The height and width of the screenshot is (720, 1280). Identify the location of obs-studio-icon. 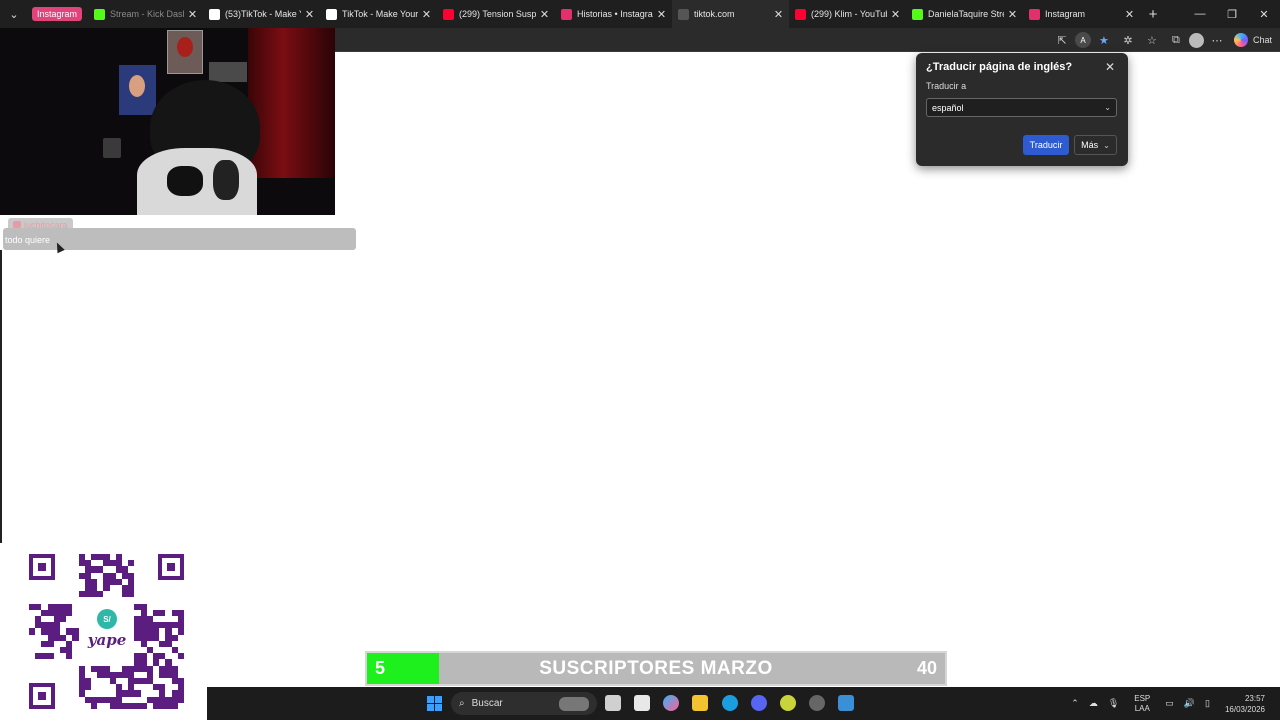
(817, 703).